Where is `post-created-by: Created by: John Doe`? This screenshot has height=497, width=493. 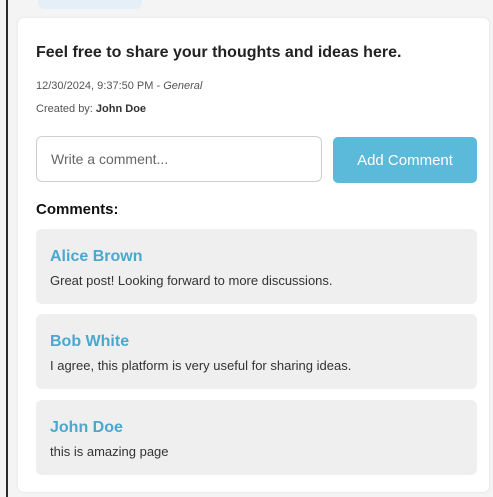
post-created-by: Created by: John Doe is located at coordinates (91, 109).